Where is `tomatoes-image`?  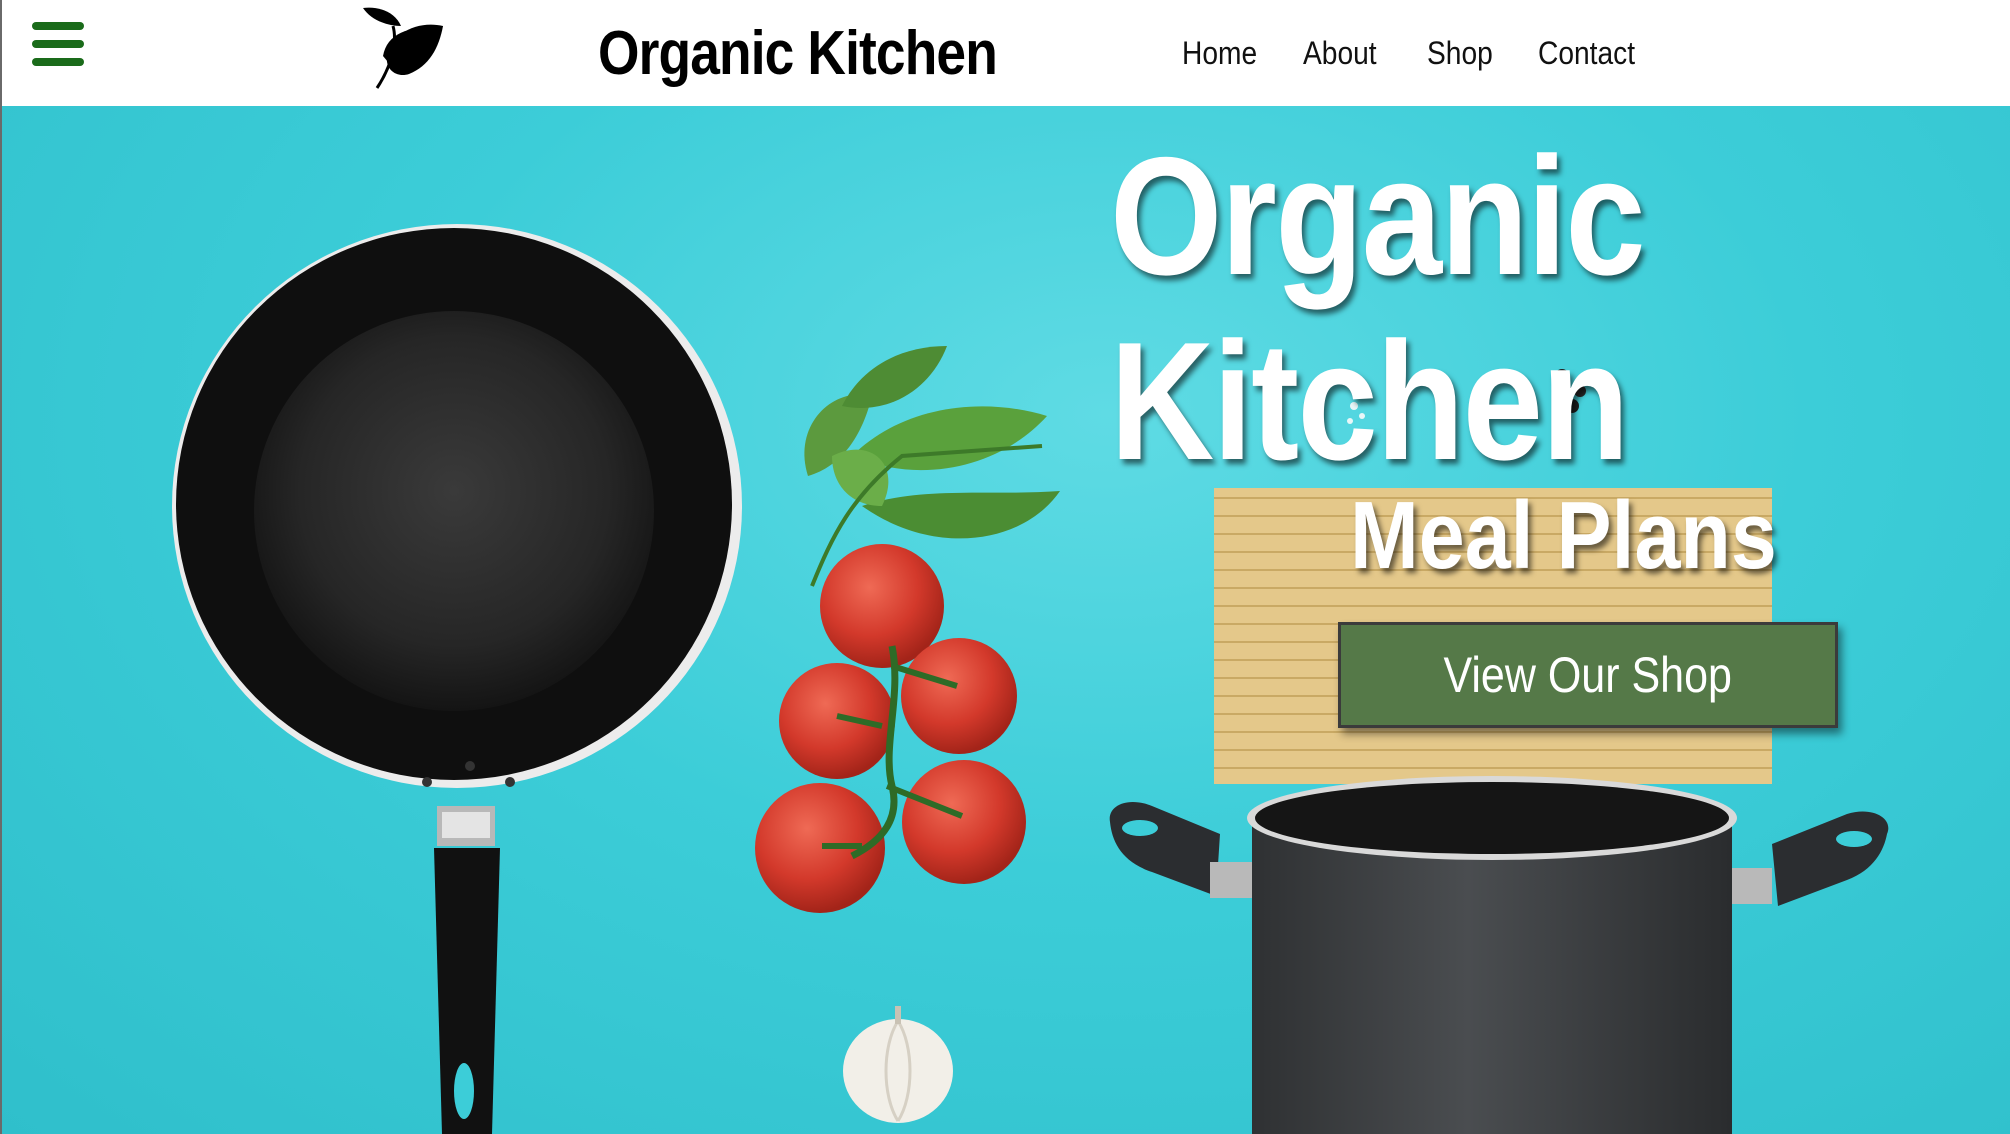
tomatoes-image is located at coordinates (890, 728).